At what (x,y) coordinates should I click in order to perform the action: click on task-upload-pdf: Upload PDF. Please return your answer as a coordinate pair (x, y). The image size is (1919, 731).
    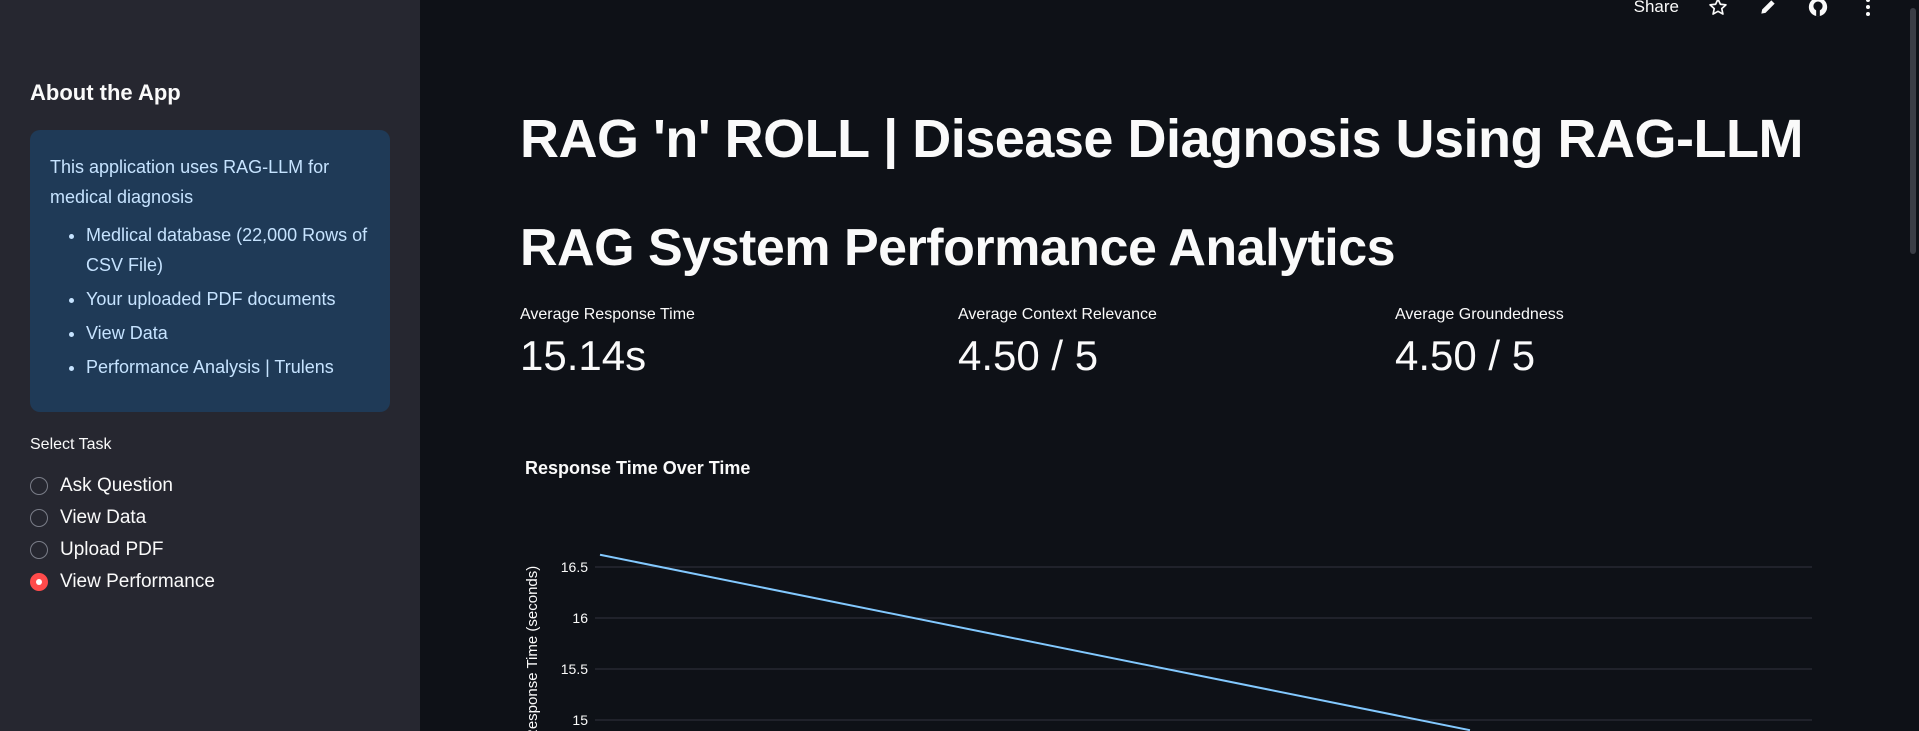
    Looking at the image, I should click on (122, 550).